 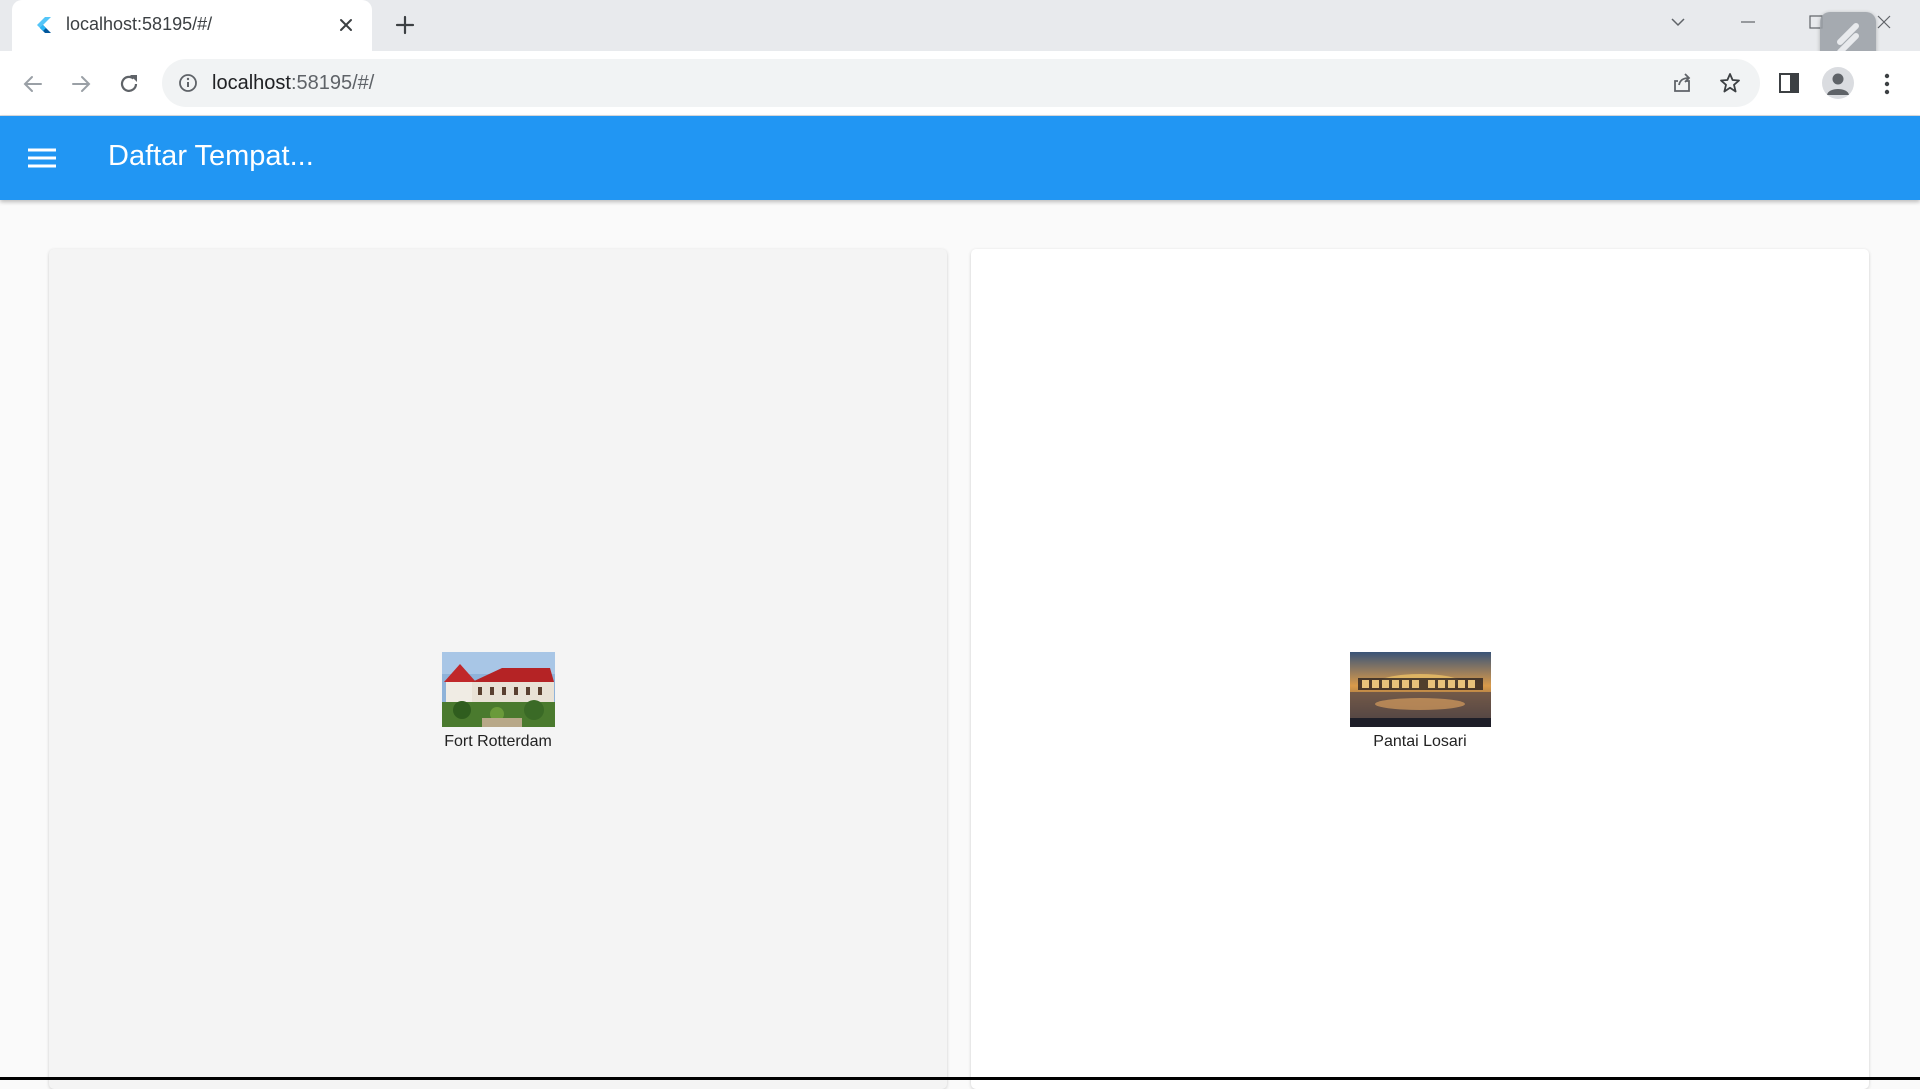 I want to click on share-icon, so click(x=1682, y=83).